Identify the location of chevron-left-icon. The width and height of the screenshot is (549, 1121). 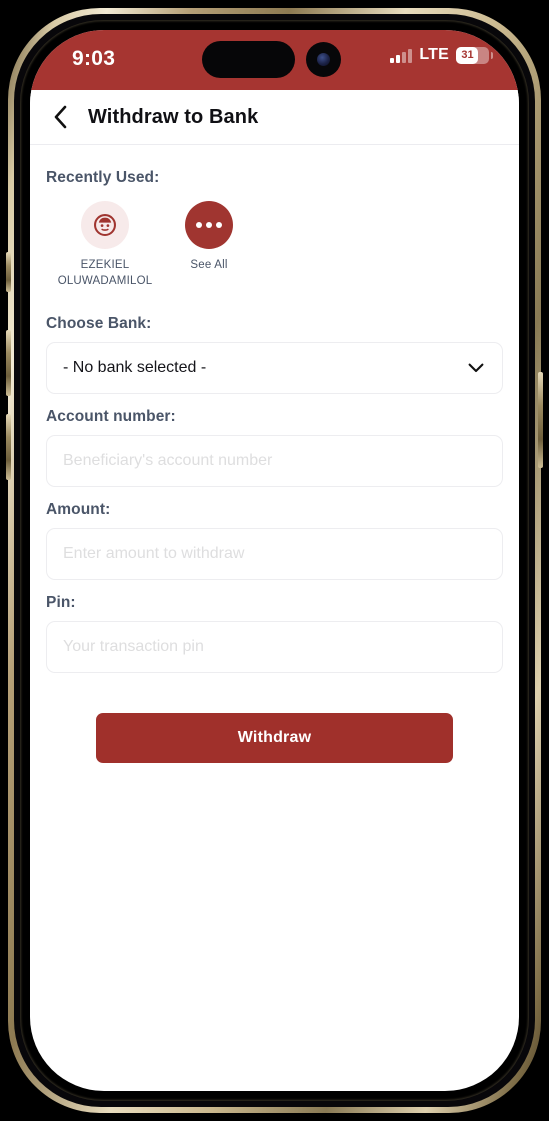
(60, 117).